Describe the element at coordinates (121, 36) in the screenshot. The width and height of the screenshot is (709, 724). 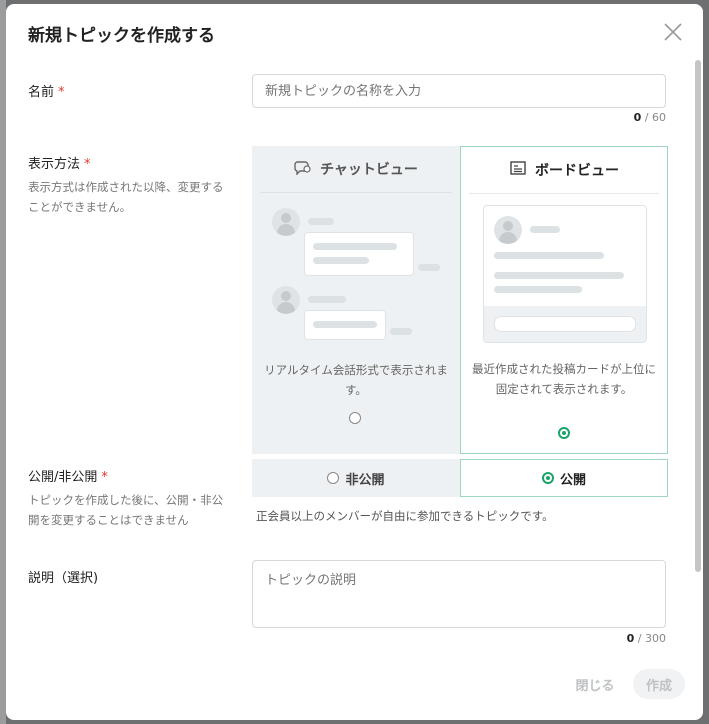
I see `dialog-title: 新規トピックを作成する` at that location.